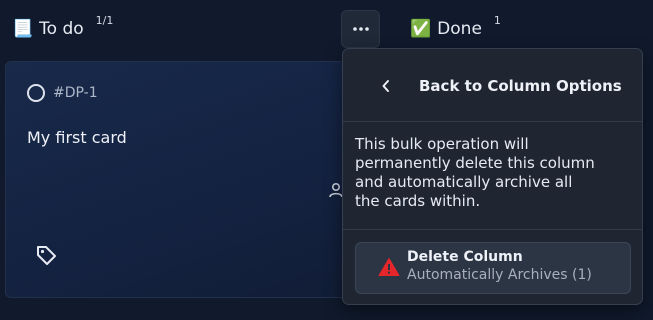 The image size is (653, 320). Describe the element at coordinates (492, 229) in the screenshot. I see `divider` at that location.